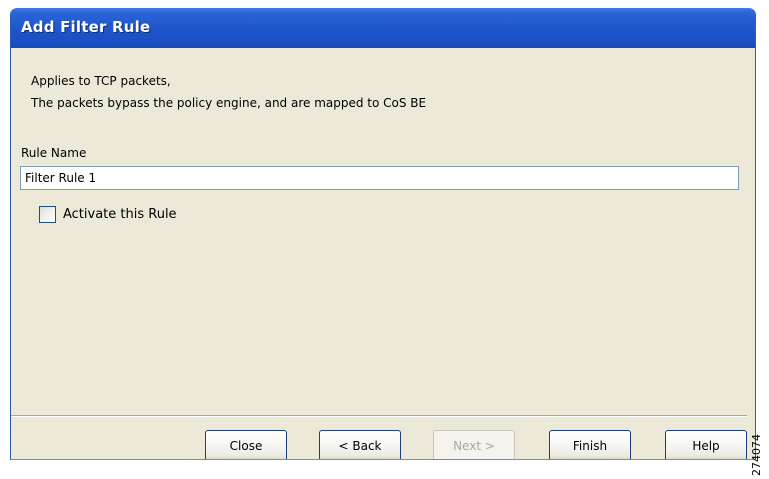 Image resolution: width=769 pixels, height=479 pixels. I want to click on rule-name-input, so click(379, 178).